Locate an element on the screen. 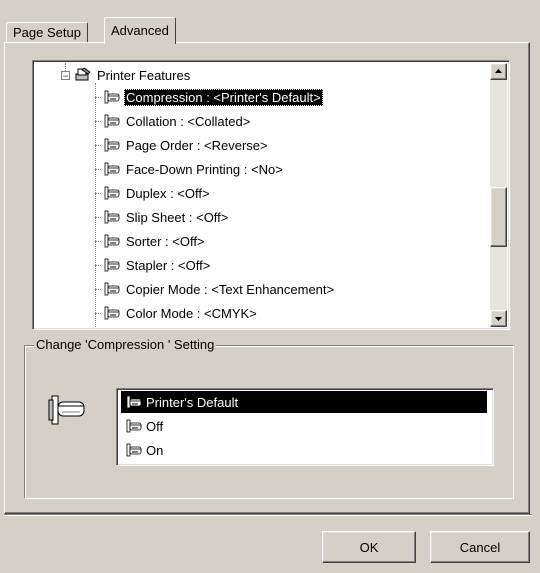  tree-scrollbar is located at coordinates (498, 195).